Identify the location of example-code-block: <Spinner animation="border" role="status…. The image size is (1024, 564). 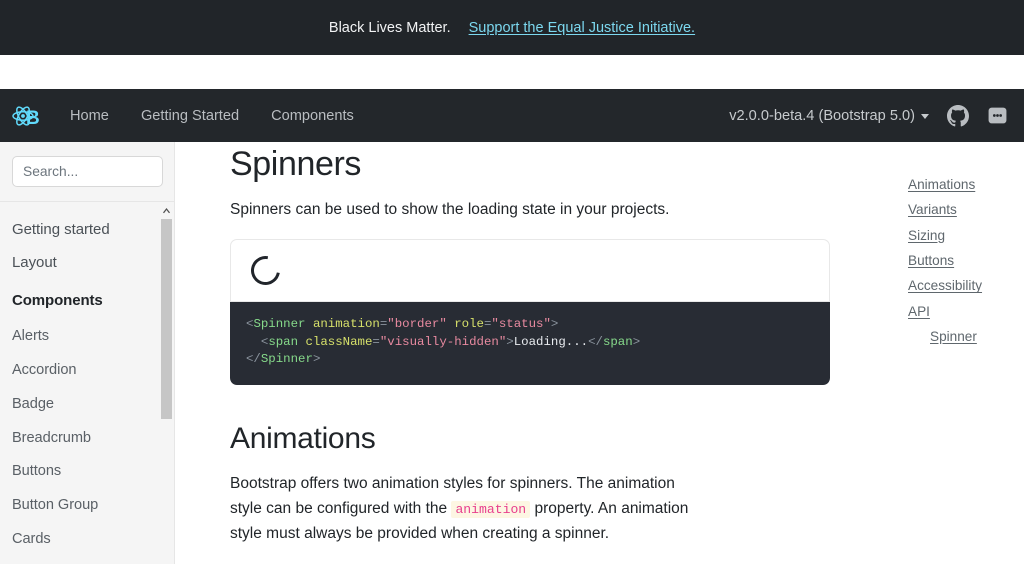
(530, 343).